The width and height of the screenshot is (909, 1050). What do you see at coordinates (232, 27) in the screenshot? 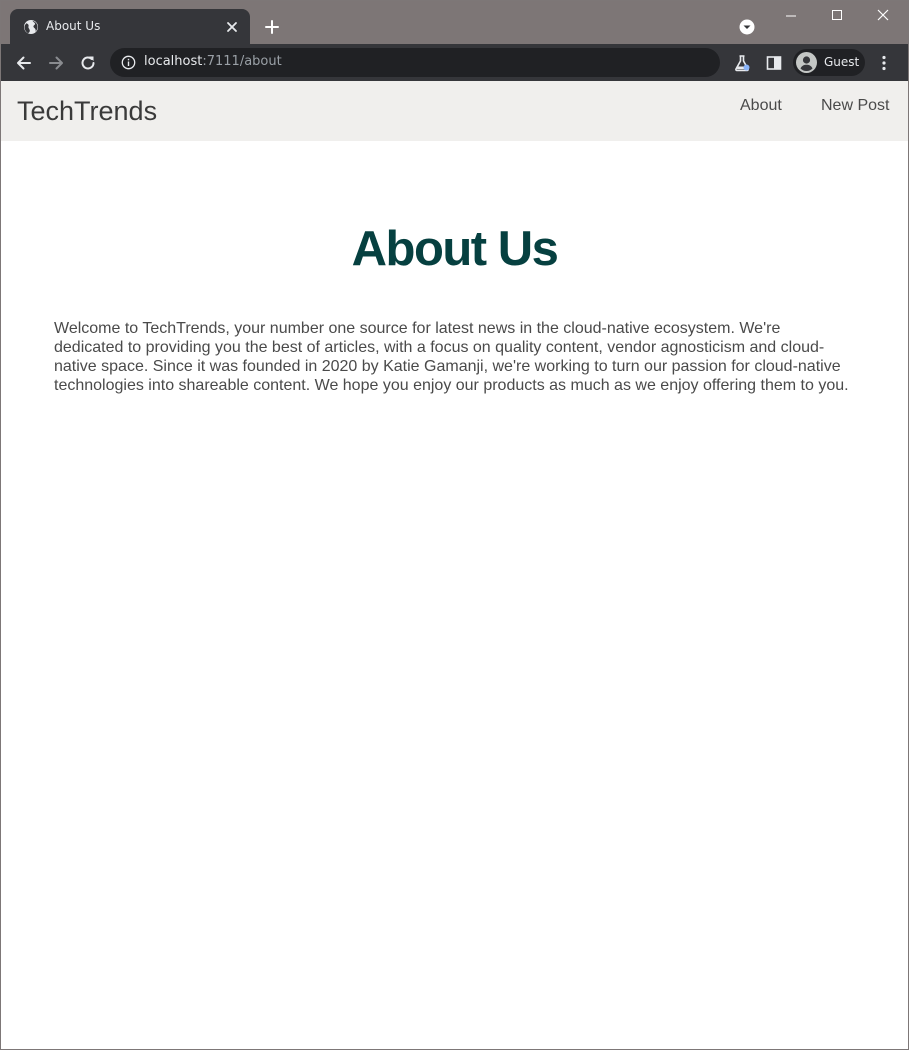
I see `close-icon` at bounding box center [232, 27].